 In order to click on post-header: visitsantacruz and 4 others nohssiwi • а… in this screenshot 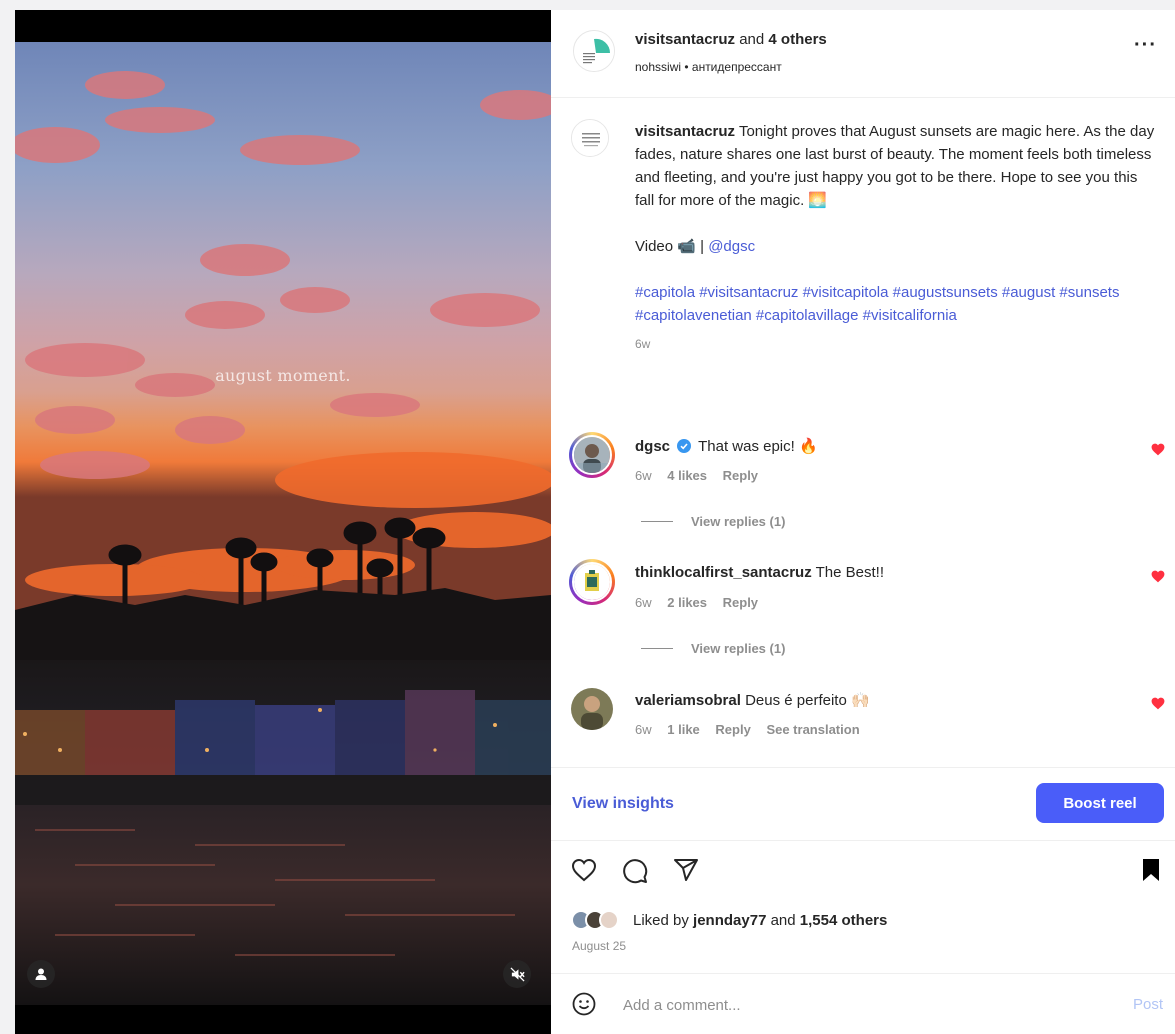, I will do `click(863, 54)`.